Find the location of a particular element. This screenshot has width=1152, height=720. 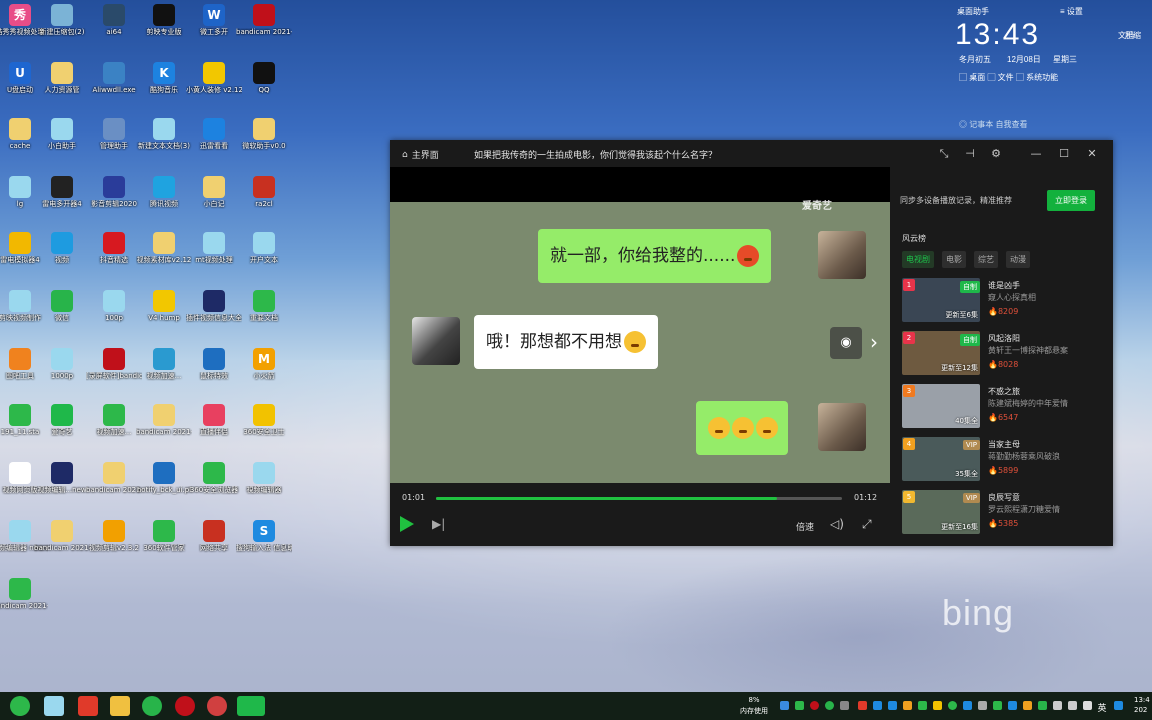

fullscreen-icon: ⤢ is located at coordinates (867, 524).